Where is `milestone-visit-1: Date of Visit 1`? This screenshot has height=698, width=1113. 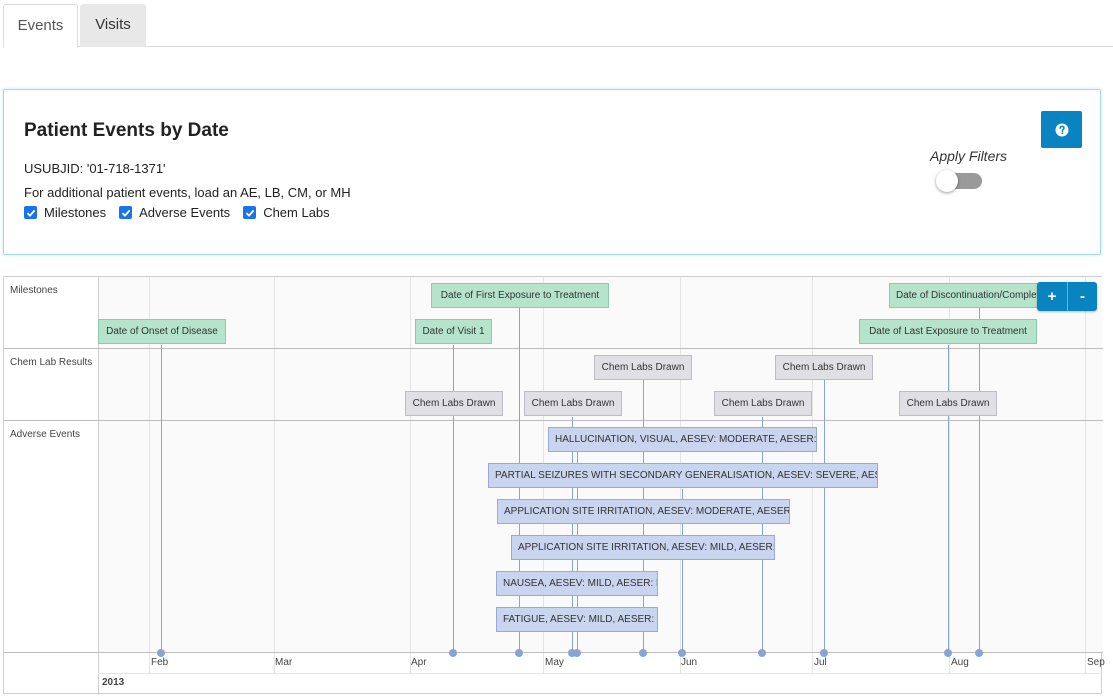 milestone-visit-1: Date of Visit 1 is located at coordinates (453, 331).